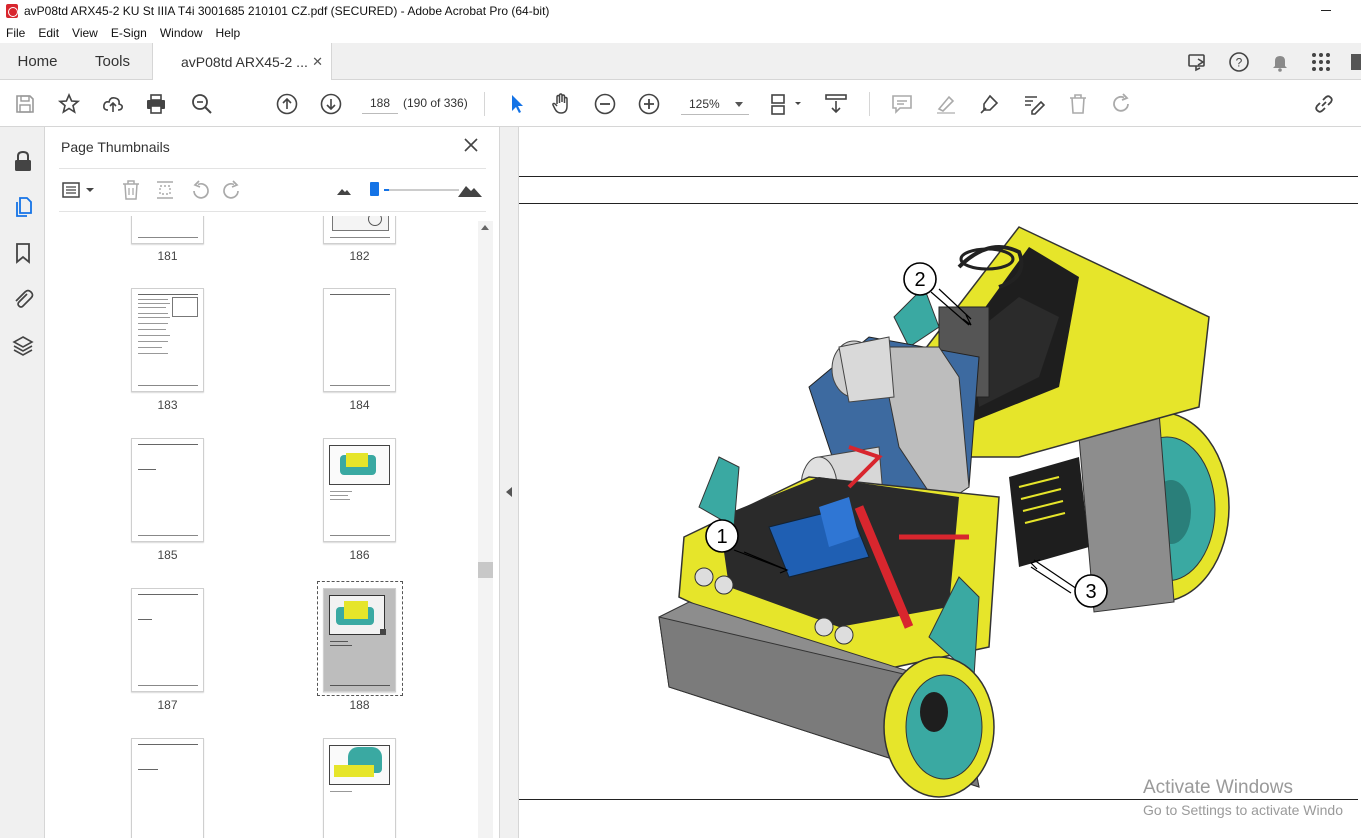 The height and width of the screenshot is (838, 1361). I want to click on bookmark-icon, so click(23, 253).